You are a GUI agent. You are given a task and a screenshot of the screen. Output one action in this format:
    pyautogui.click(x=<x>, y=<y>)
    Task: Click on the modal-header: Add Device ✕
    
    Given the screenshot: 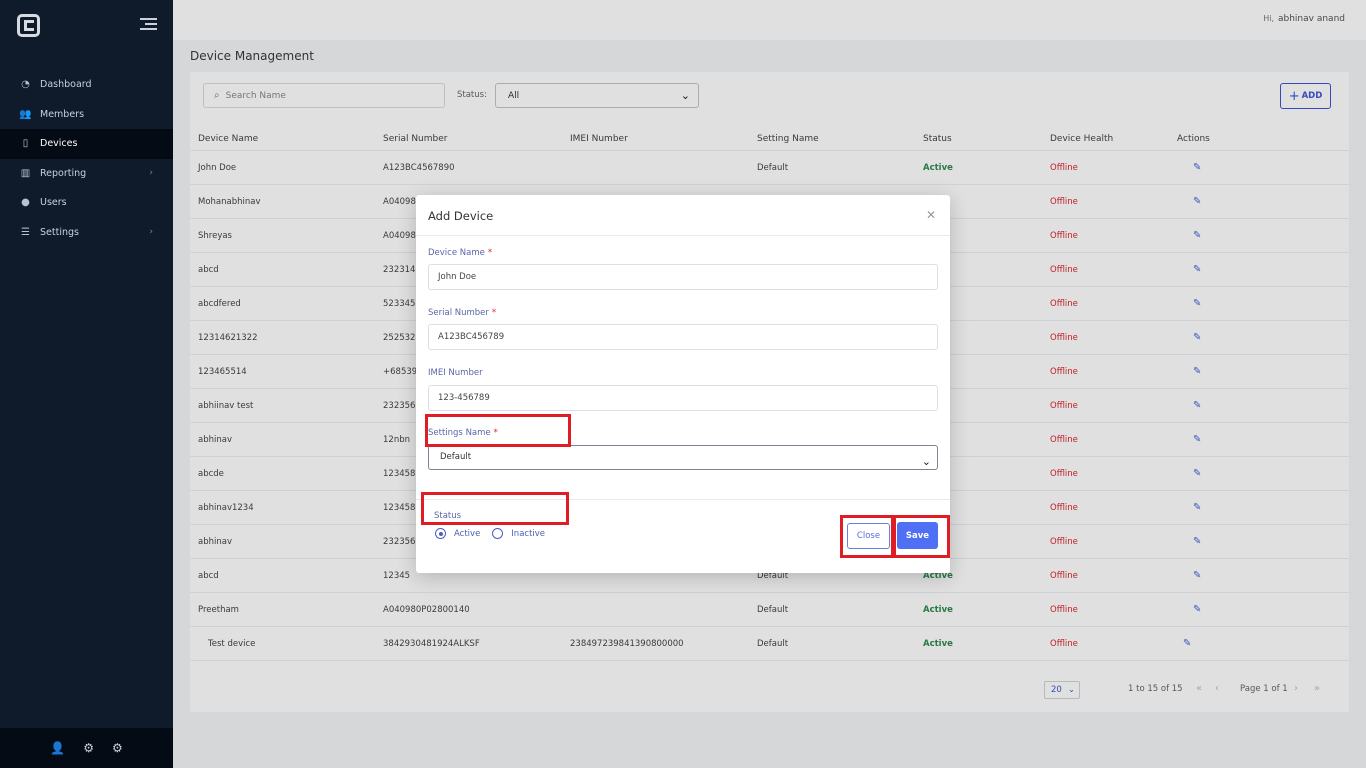 What is the action you would take?
    pyautogui.click(x=683, y=215)
    